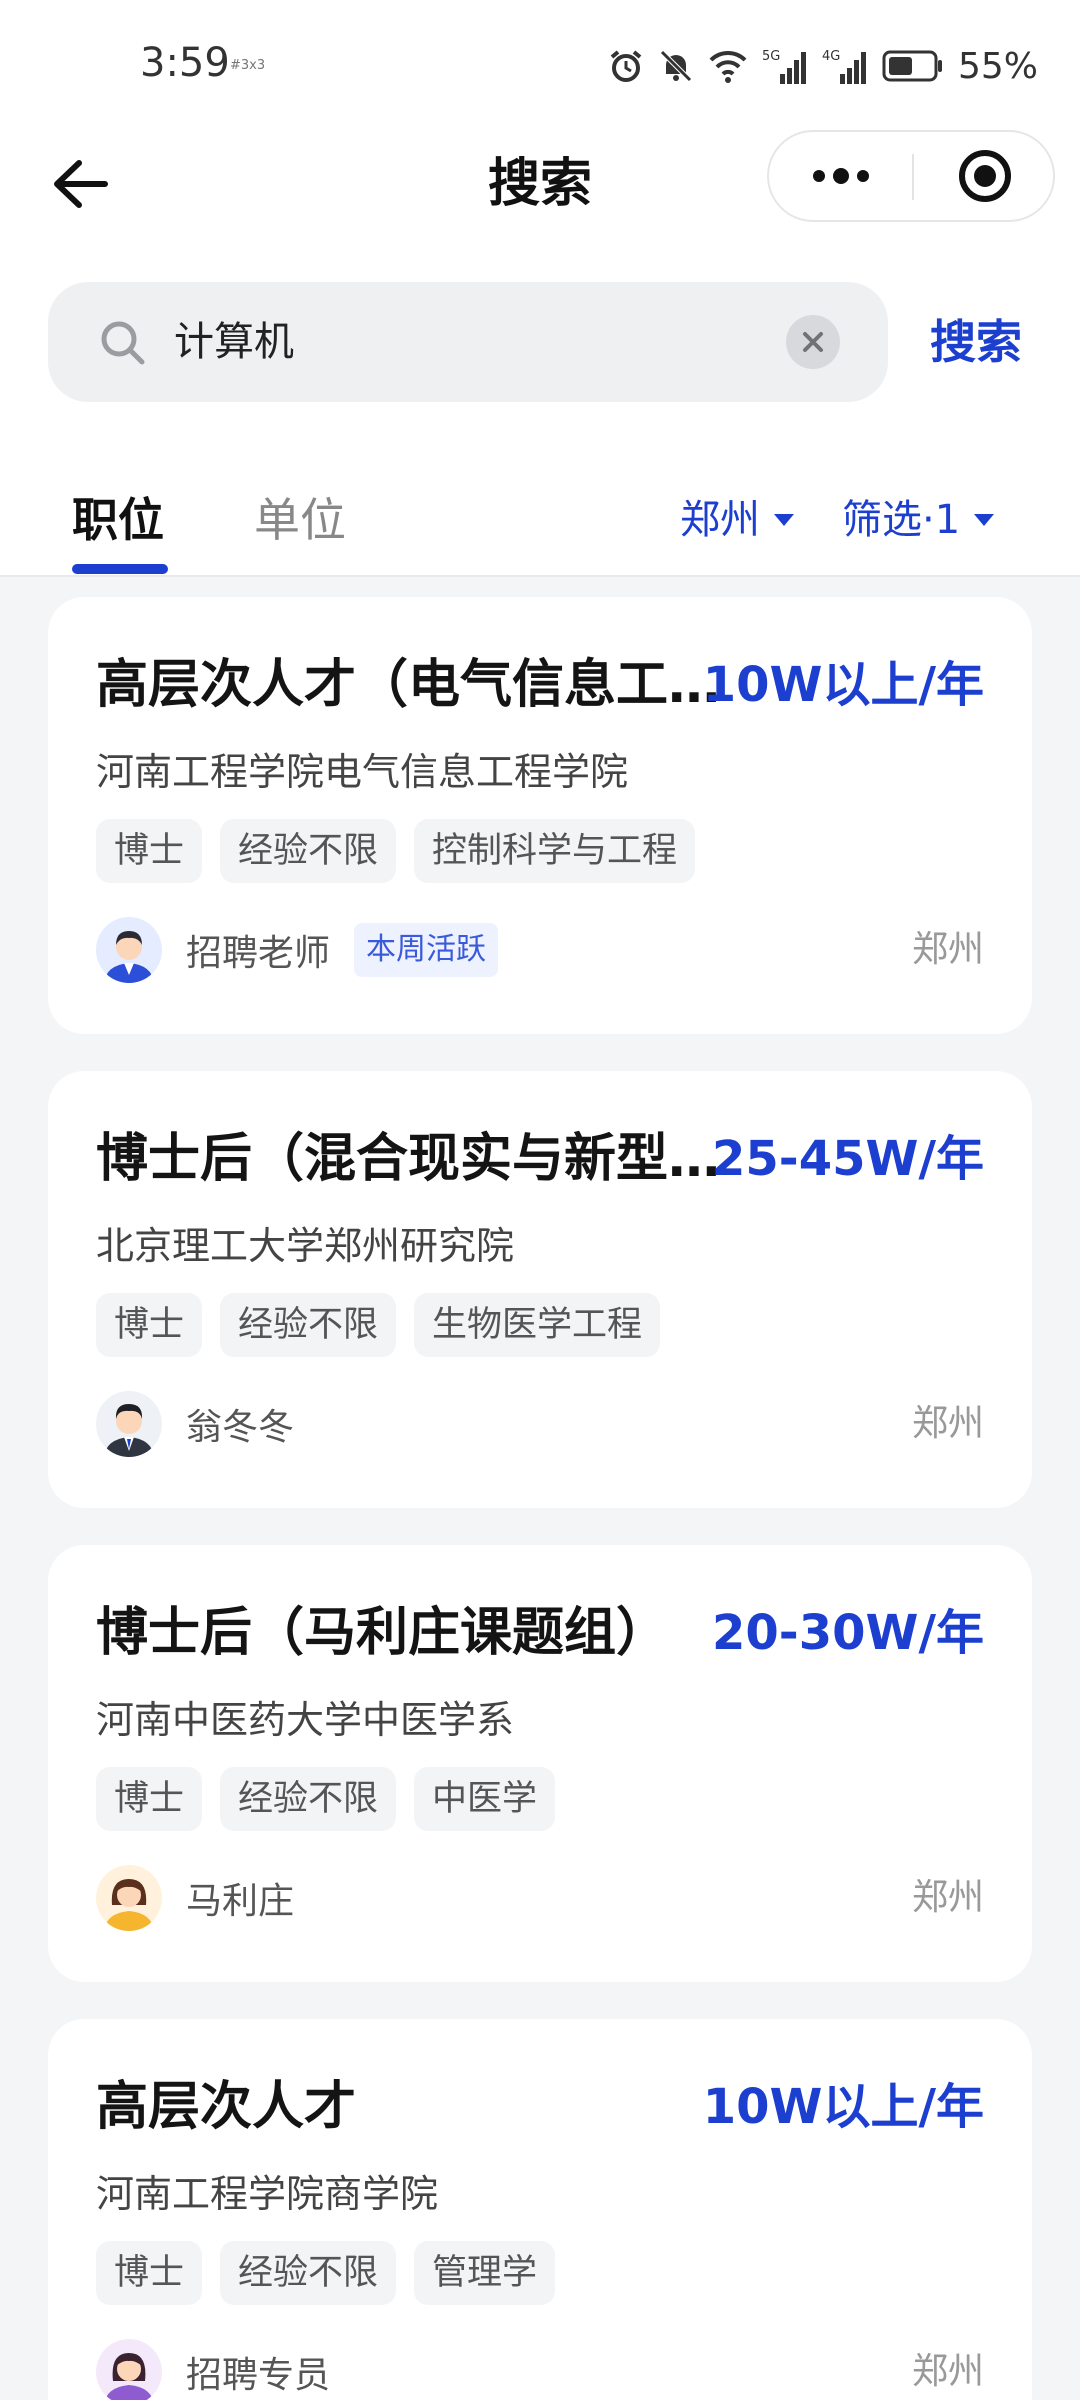 This screenshot has height=2400, width=1080. Describe the element at coordinates (831, 56) in the screenshot. I see `signal-4g-label: 4G` at that location.